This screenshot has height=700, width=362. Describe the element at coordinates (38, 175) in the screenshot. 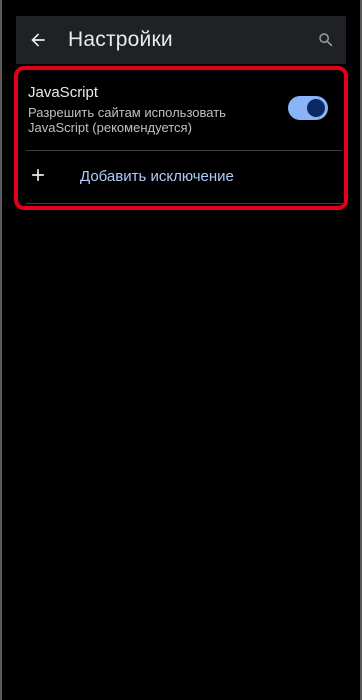

I see `plus-icon` at that location.